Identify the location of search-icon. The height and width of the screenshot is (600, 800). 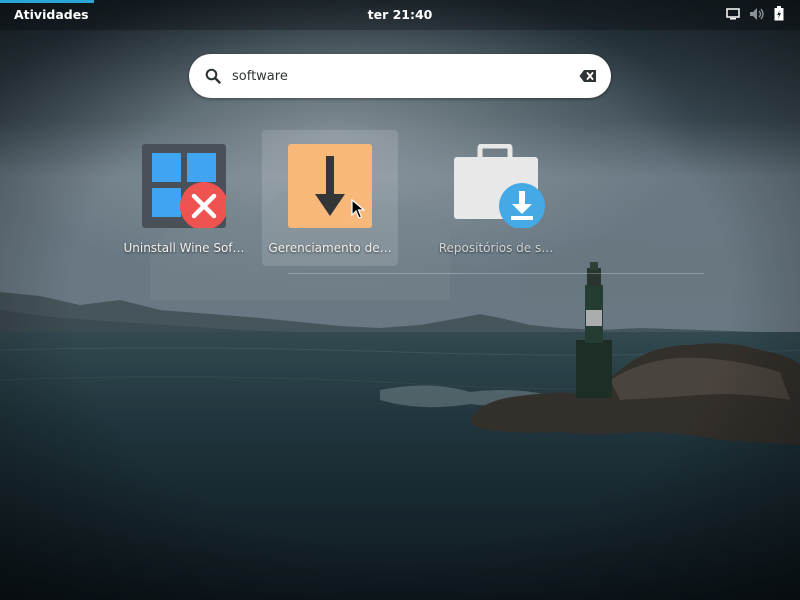
(213, 76).